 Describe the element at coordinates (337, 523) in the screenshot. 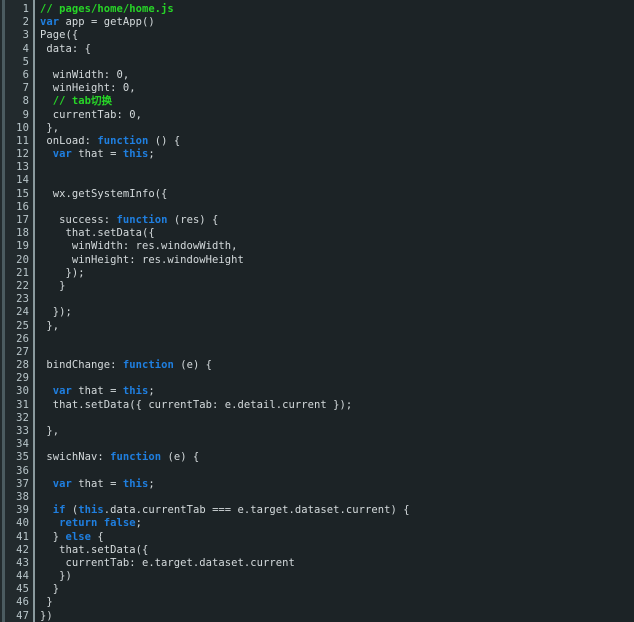

I see `code-line: return false;` at that location.